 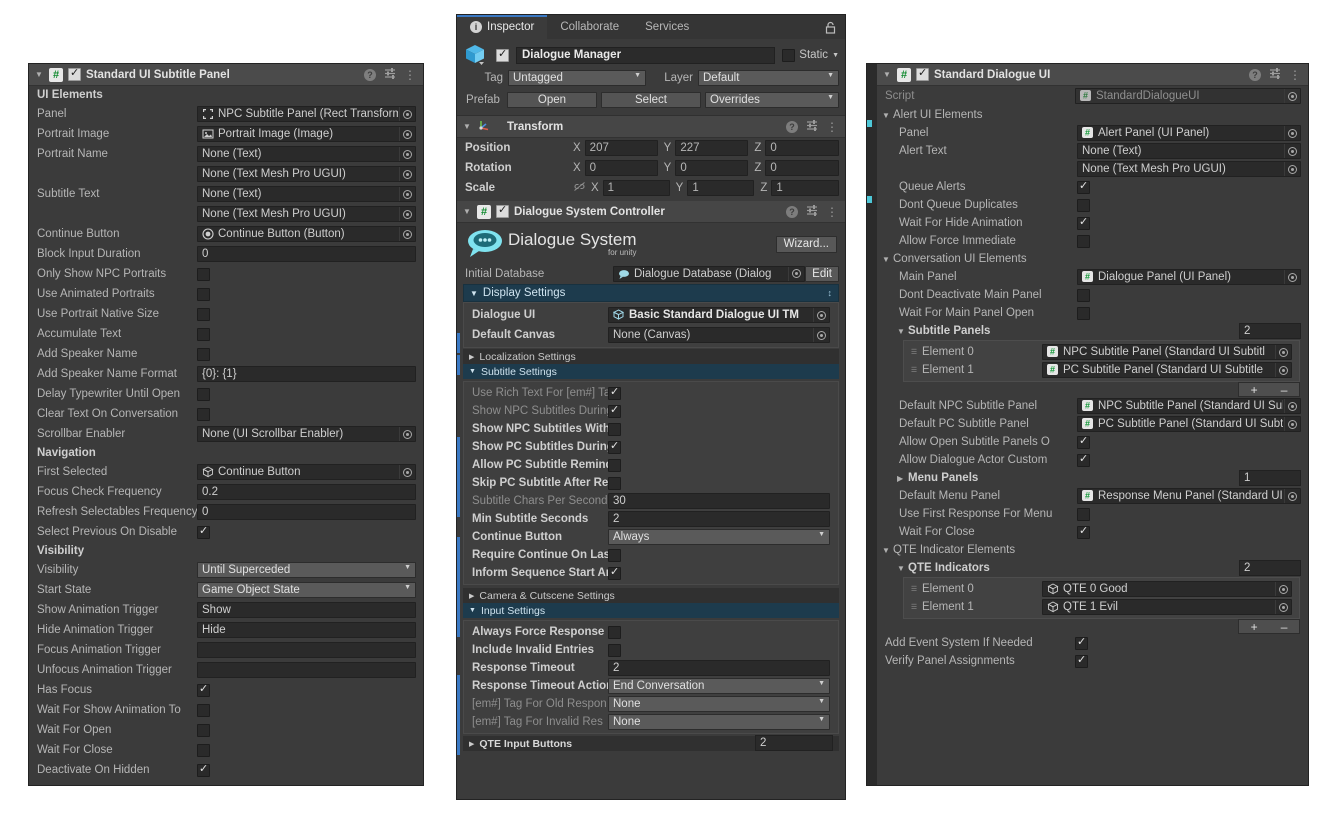 What do you see at coordinates (306, 234) in the screenshot?
I see `object-field: Continue Button (Button)` at bounding box center [306, 234].